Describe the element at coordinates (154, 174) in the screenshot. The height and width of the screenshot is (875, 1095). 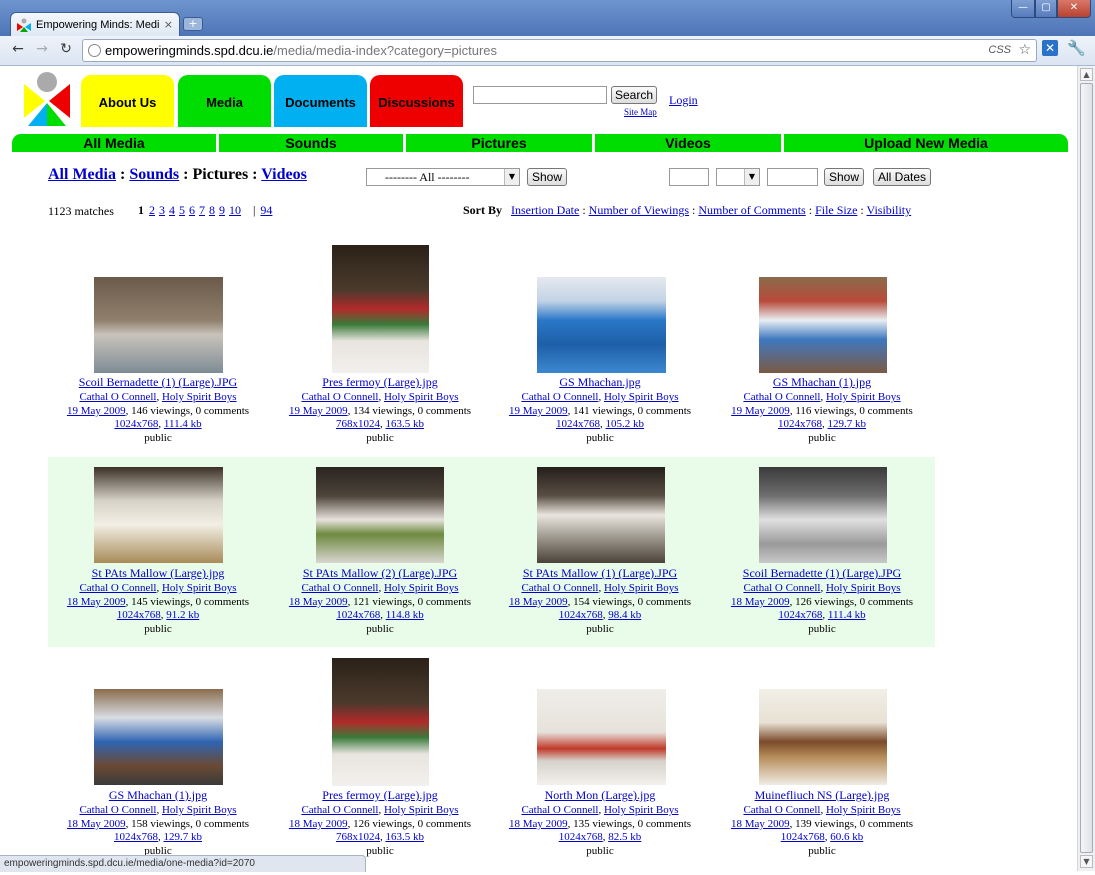
I see `crumb-sounds: Sounds` at that location.